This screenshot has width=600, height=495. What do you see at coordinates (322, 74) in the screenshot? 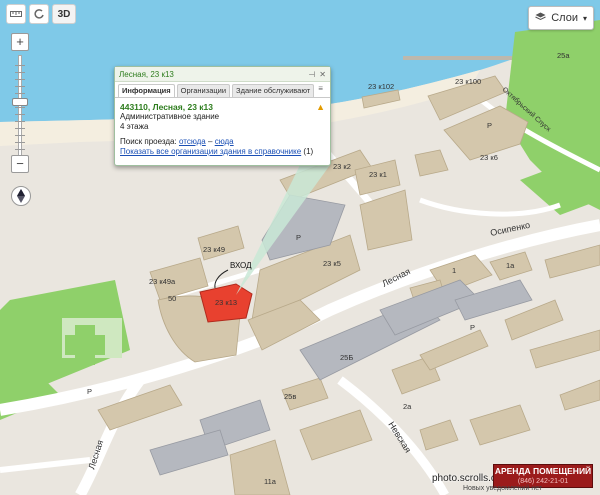
I see `close-icon: ✕` at bounding box center [322, 74].